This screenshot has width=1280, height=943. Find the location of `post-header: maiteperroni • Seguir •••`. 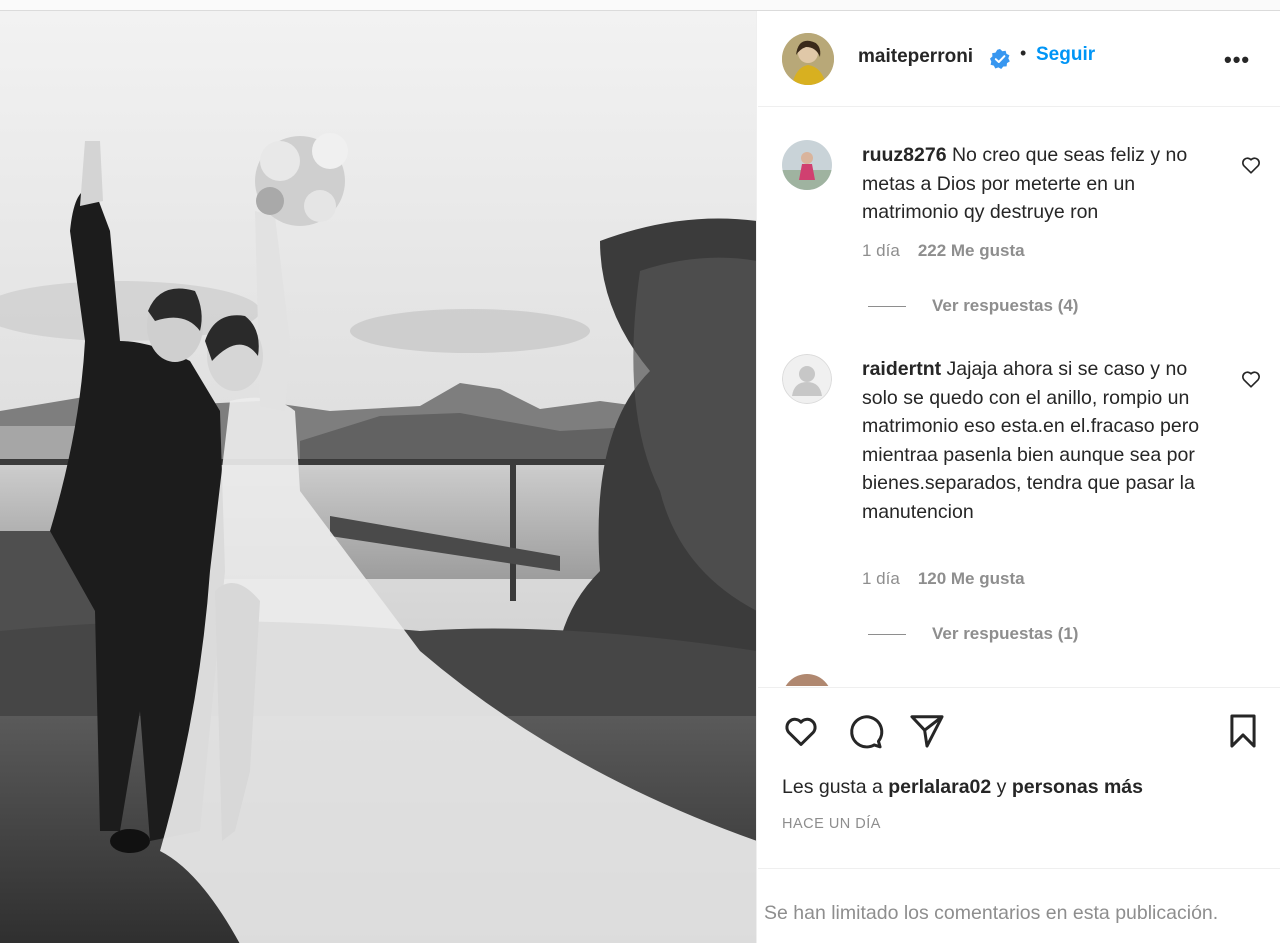

post-header: maiteperroni • Seguir ••• is located at coordinates (1019, 59).